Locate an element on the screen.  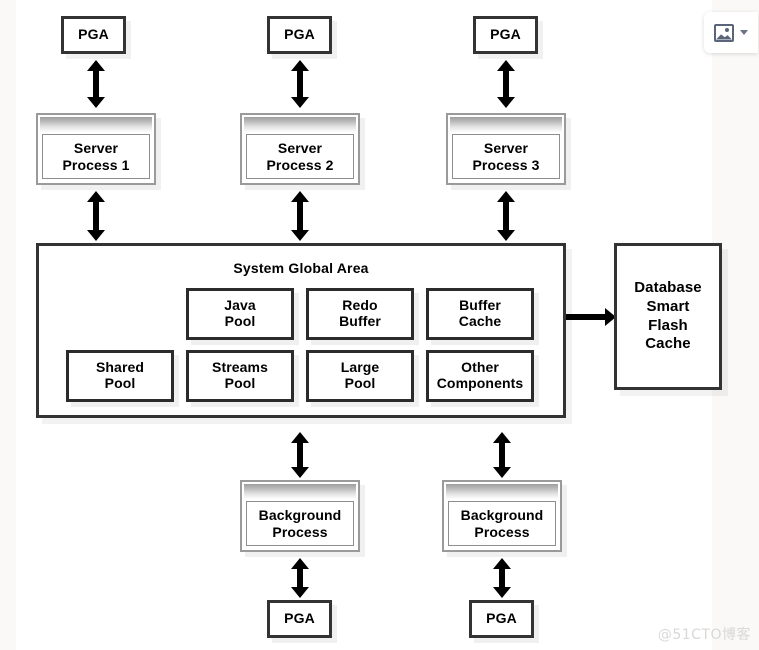
server-process-label-line2: Process 2 is located at coordinates (300, 164).